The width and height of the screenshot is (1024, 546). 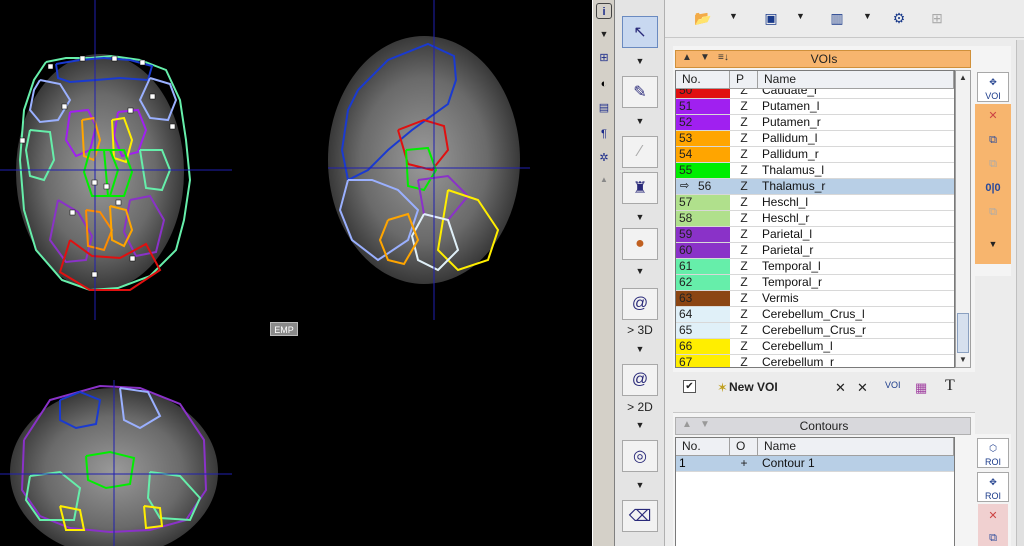 What do you see at coordinates (993, 188) in the screenshot?
I see `mirror-icon: 0|0` at bounding box center [993, 188].